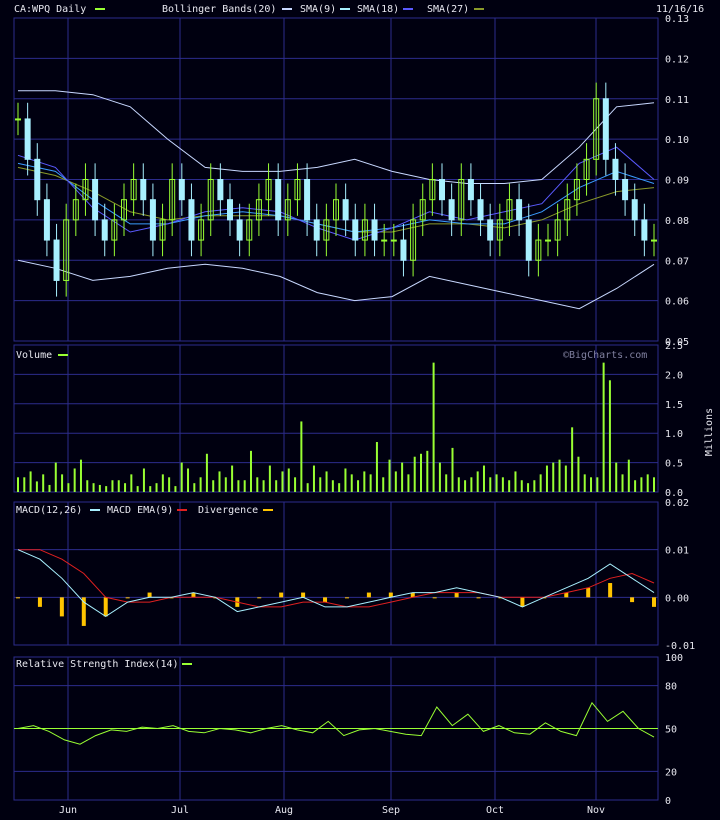 Image resolution: width=720 pixels, height=820 pixels. What do you see at coordinates (219, 9) in the screenshot?
I see `bollinger-label: Bollinger Bands(20)` at bounding box center [219, 9].